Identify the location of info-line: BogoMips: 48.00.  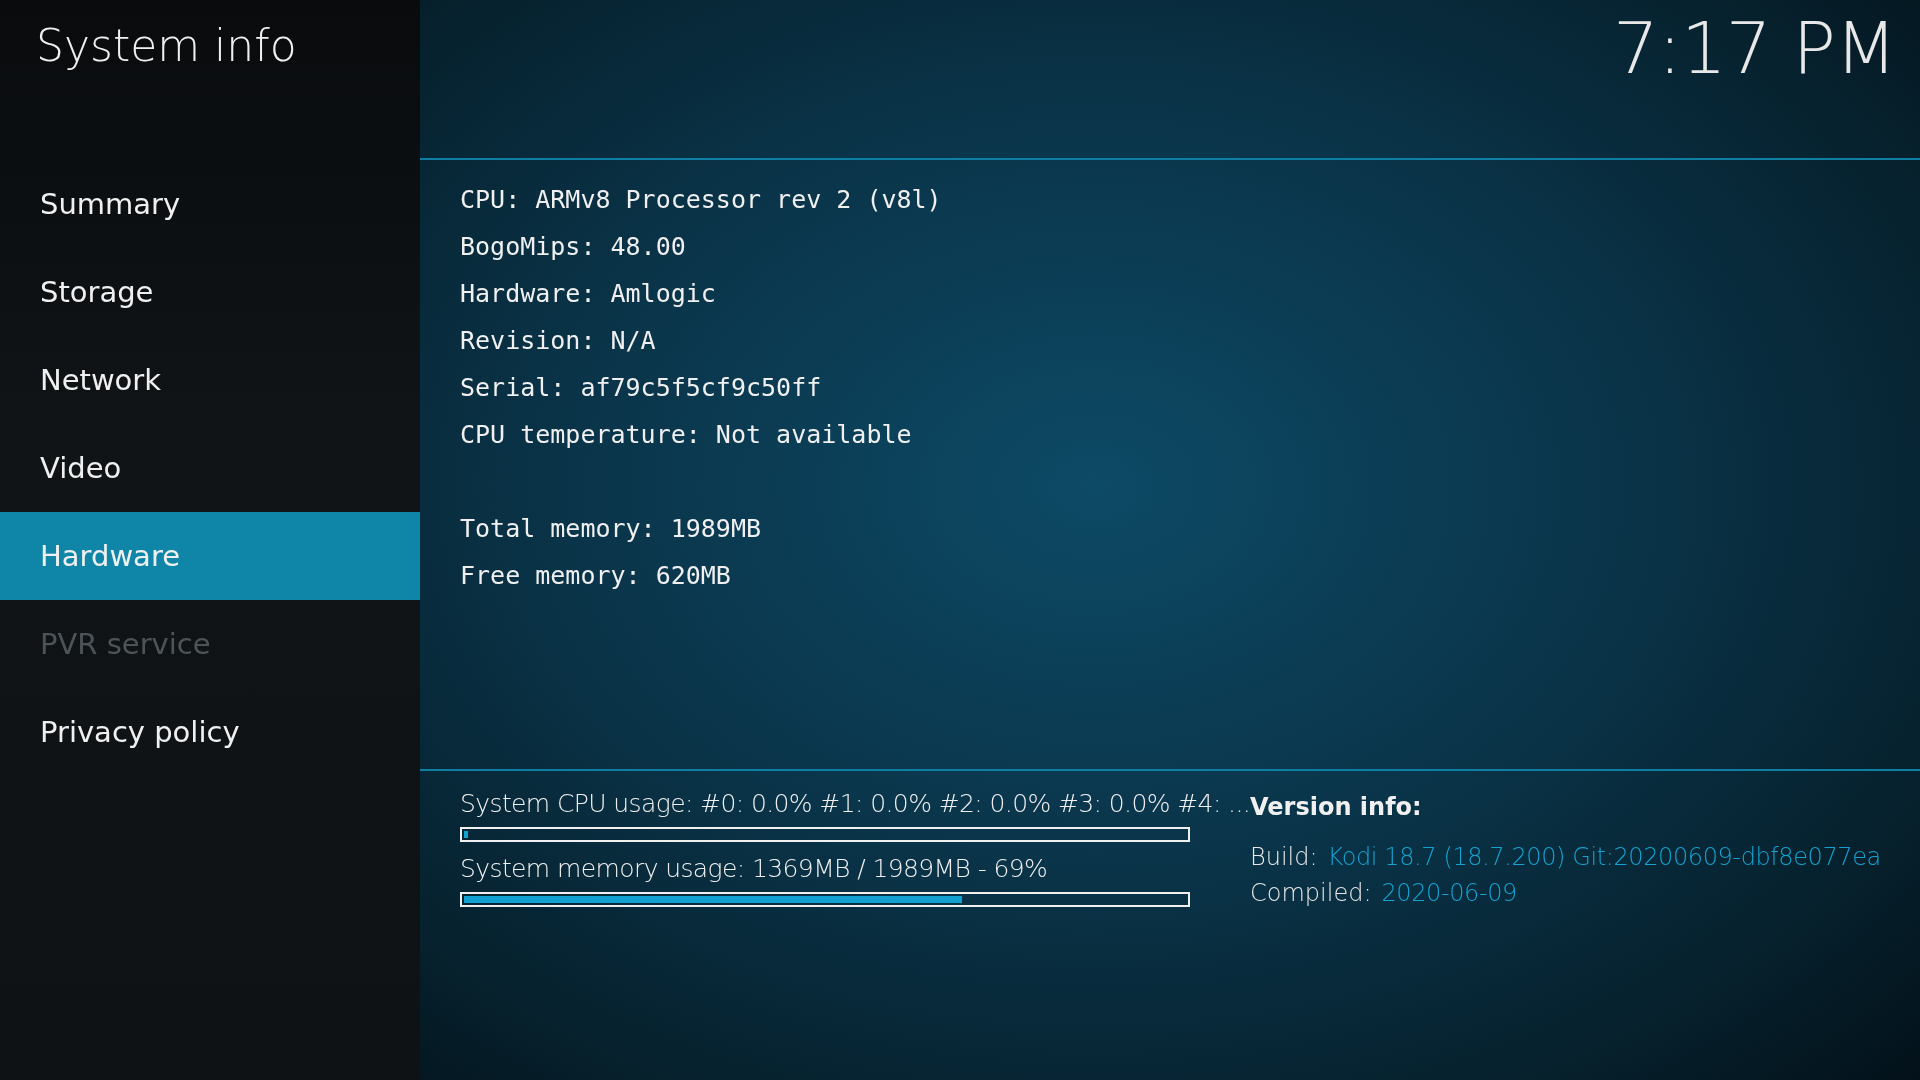
(573, 247).